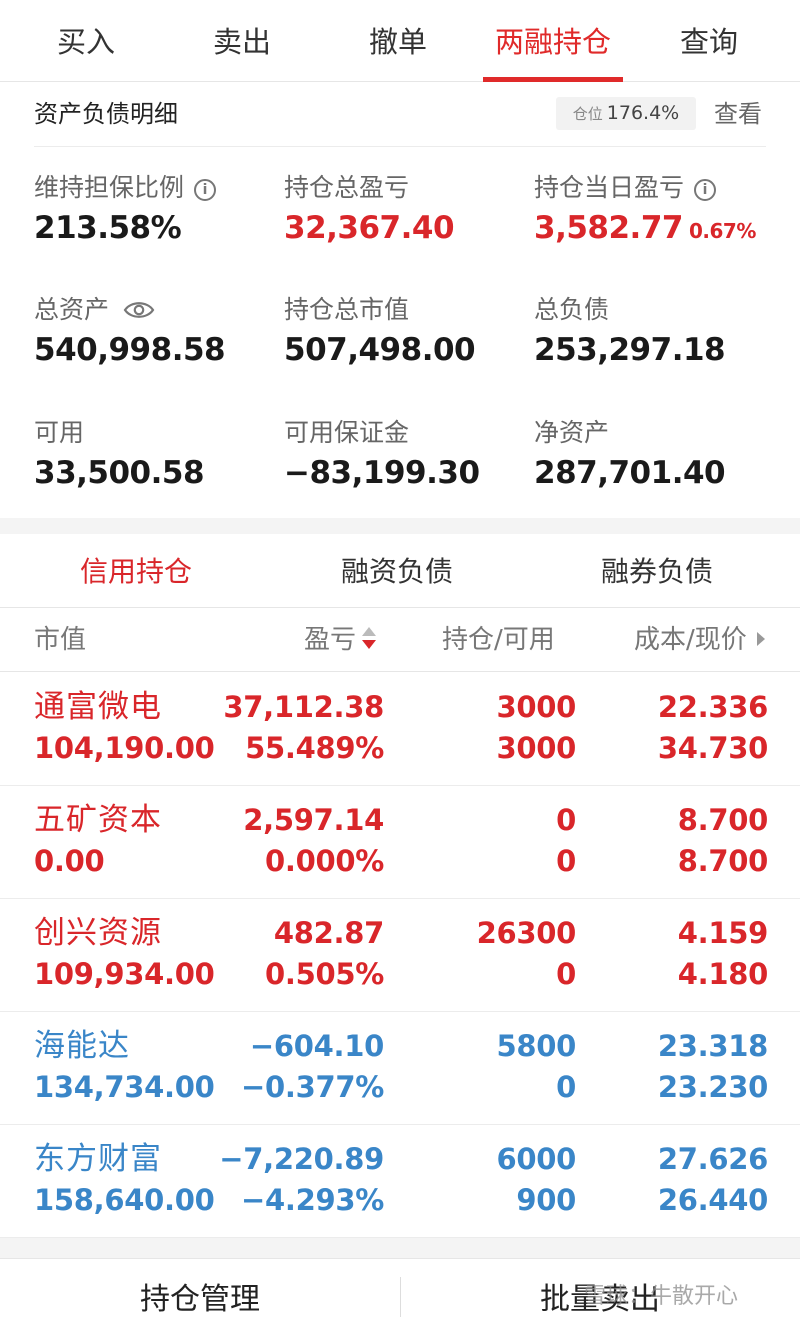 The height and width of the screenshot is (1318, 800). I want to click on metric-label: 维持担保比例, so click(109, 187).